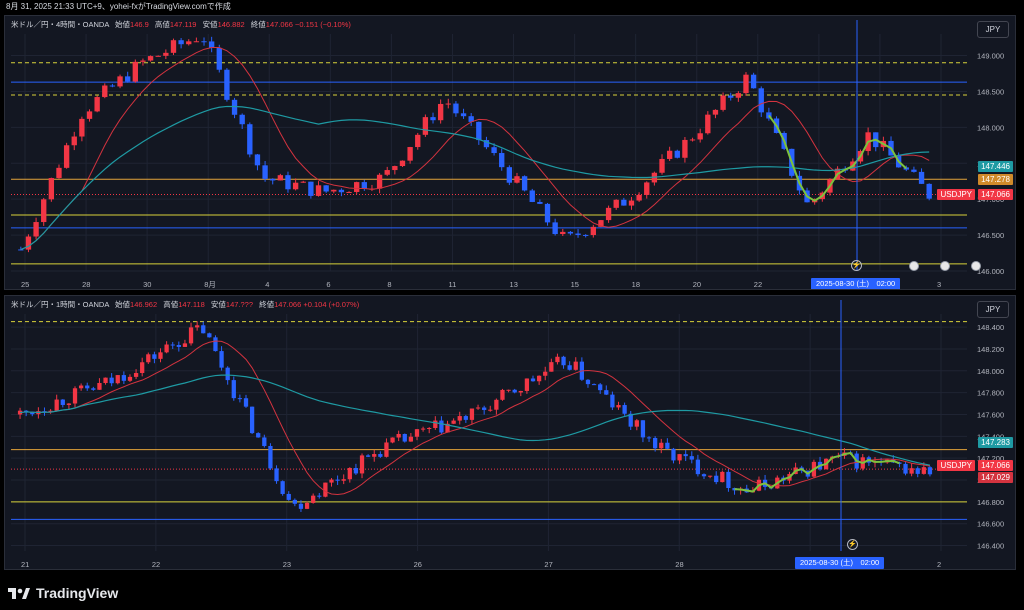 The height and width of the screenshot is (610, 1024). What do you see at coordinates (210, 284) in the screenshot?
I see `x-tick-label: 8月` at bounding box center [210, 284].